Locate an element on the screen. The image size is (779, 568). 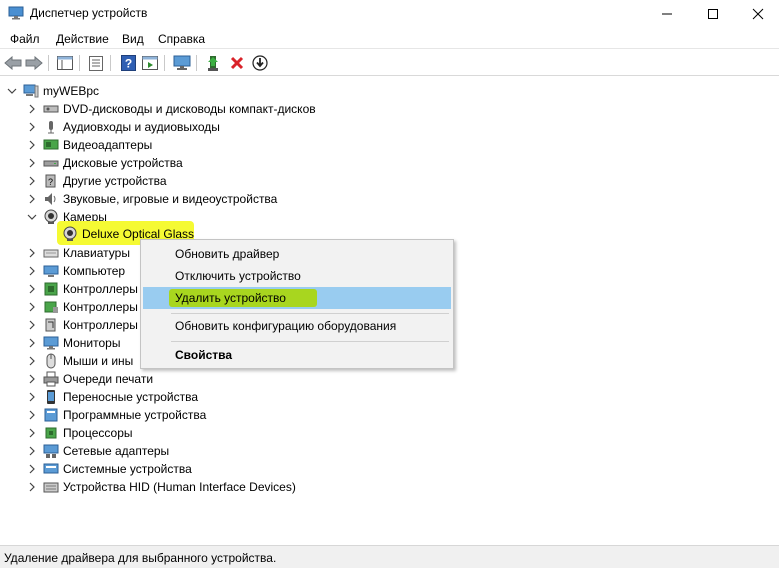
enable-device-button is located at coordinates (260, 63).